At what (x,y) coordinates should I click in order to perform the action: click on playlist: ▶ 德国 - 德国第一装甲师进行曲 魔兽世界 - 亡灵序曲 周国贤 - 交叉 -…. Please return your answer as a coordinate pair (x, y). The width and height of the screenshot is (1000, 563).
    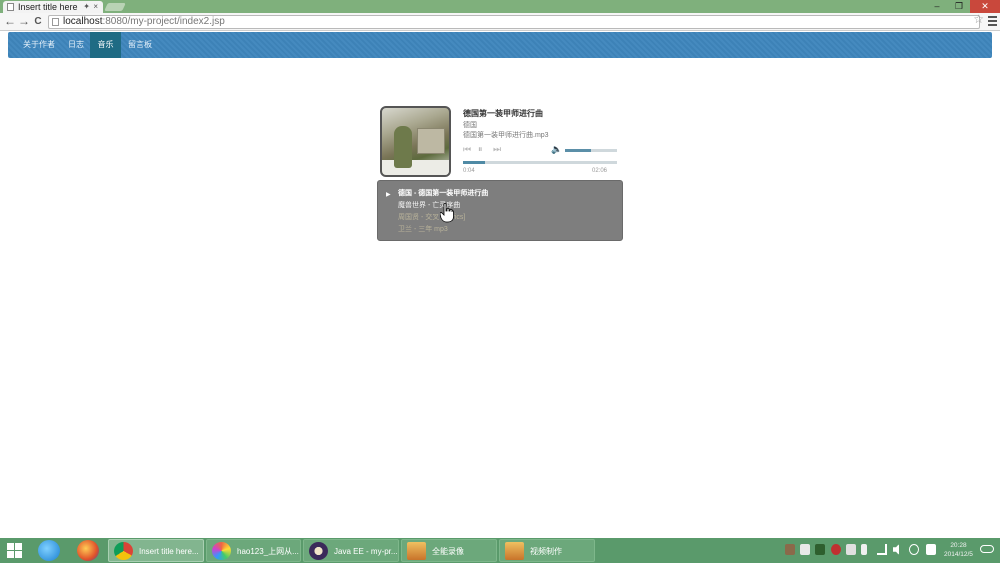
    Looking at the image, I should click on (500, 210).